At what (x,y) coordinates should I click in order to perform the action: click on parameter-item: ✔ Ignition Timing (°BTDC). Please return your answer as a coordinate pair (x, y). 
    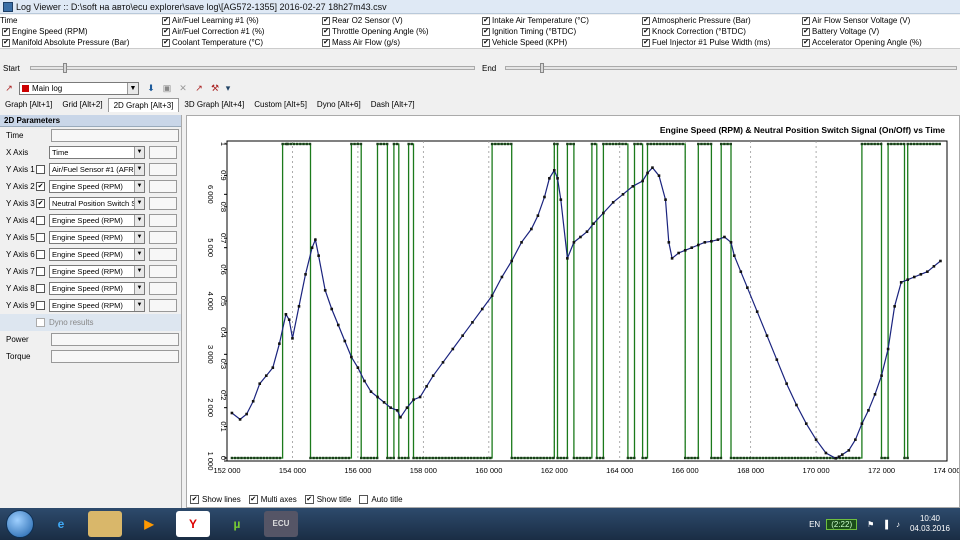
    Looking at the image, I should click on (560, 31).